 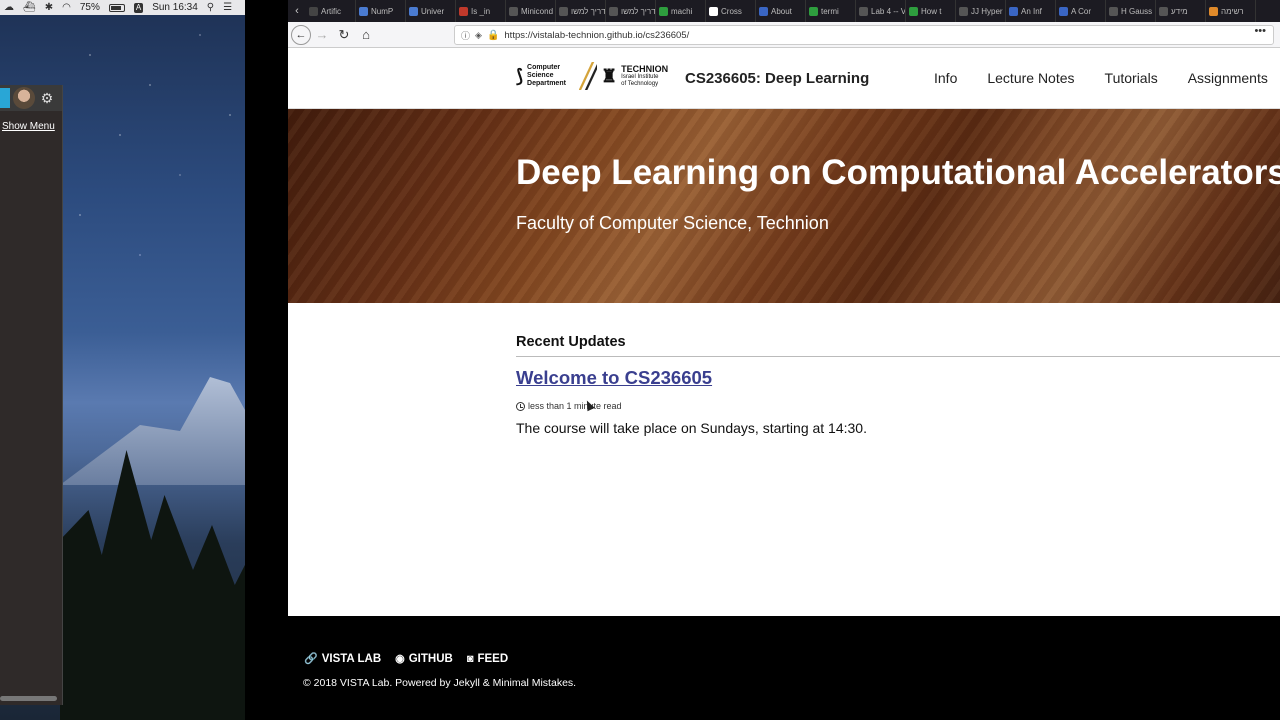 I want to click on section-title: Recent Updates, so click(x=898, y=345).